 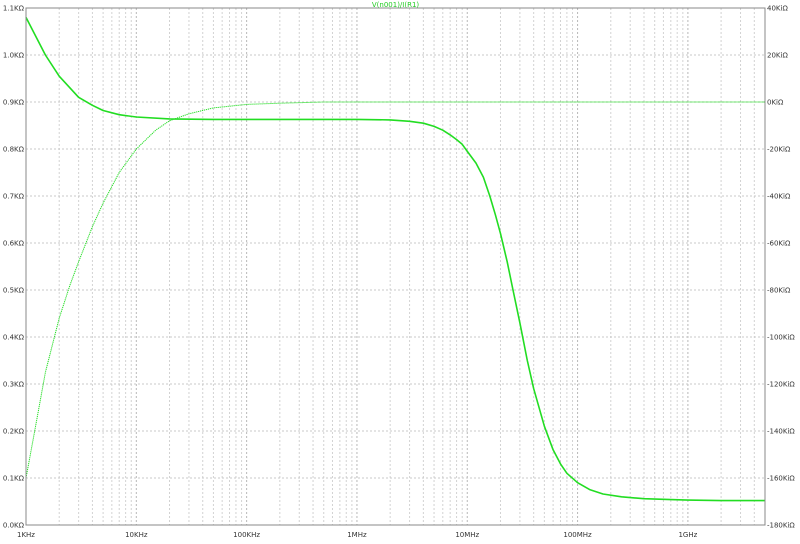 I want to click on y-right-tick-label: -140KiΩ, so click(x=781, y=432).